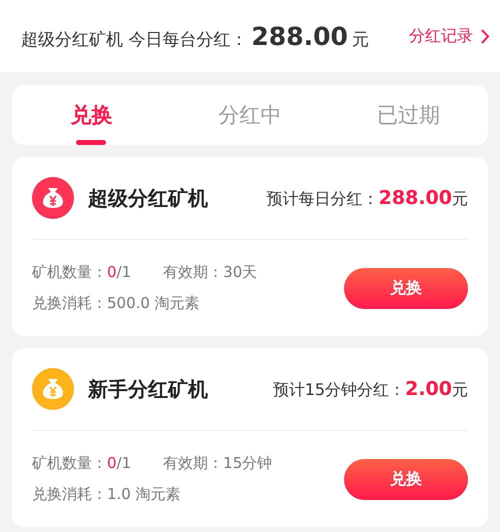 This screenshot has width=500, height=532. I want to click on chevron-right-icon, so click(485, 36).